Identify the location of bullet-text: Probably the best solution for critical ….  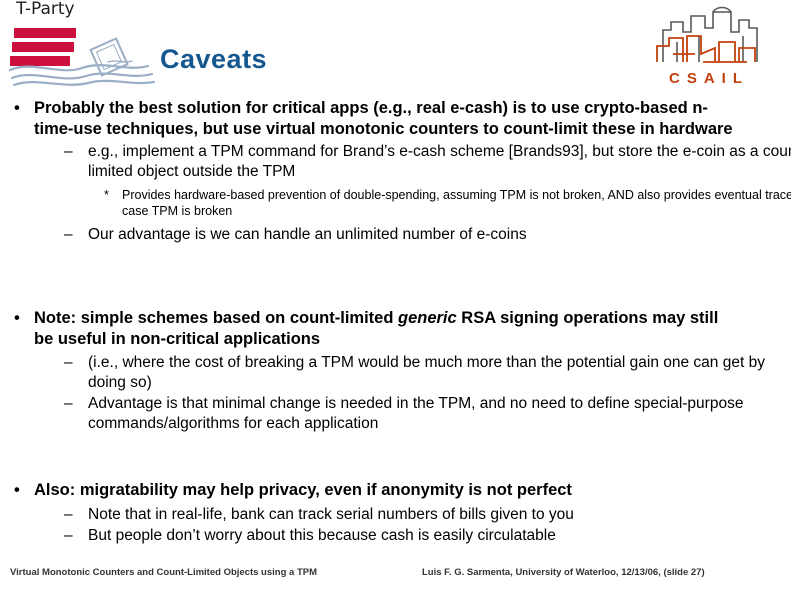
(383, 118).